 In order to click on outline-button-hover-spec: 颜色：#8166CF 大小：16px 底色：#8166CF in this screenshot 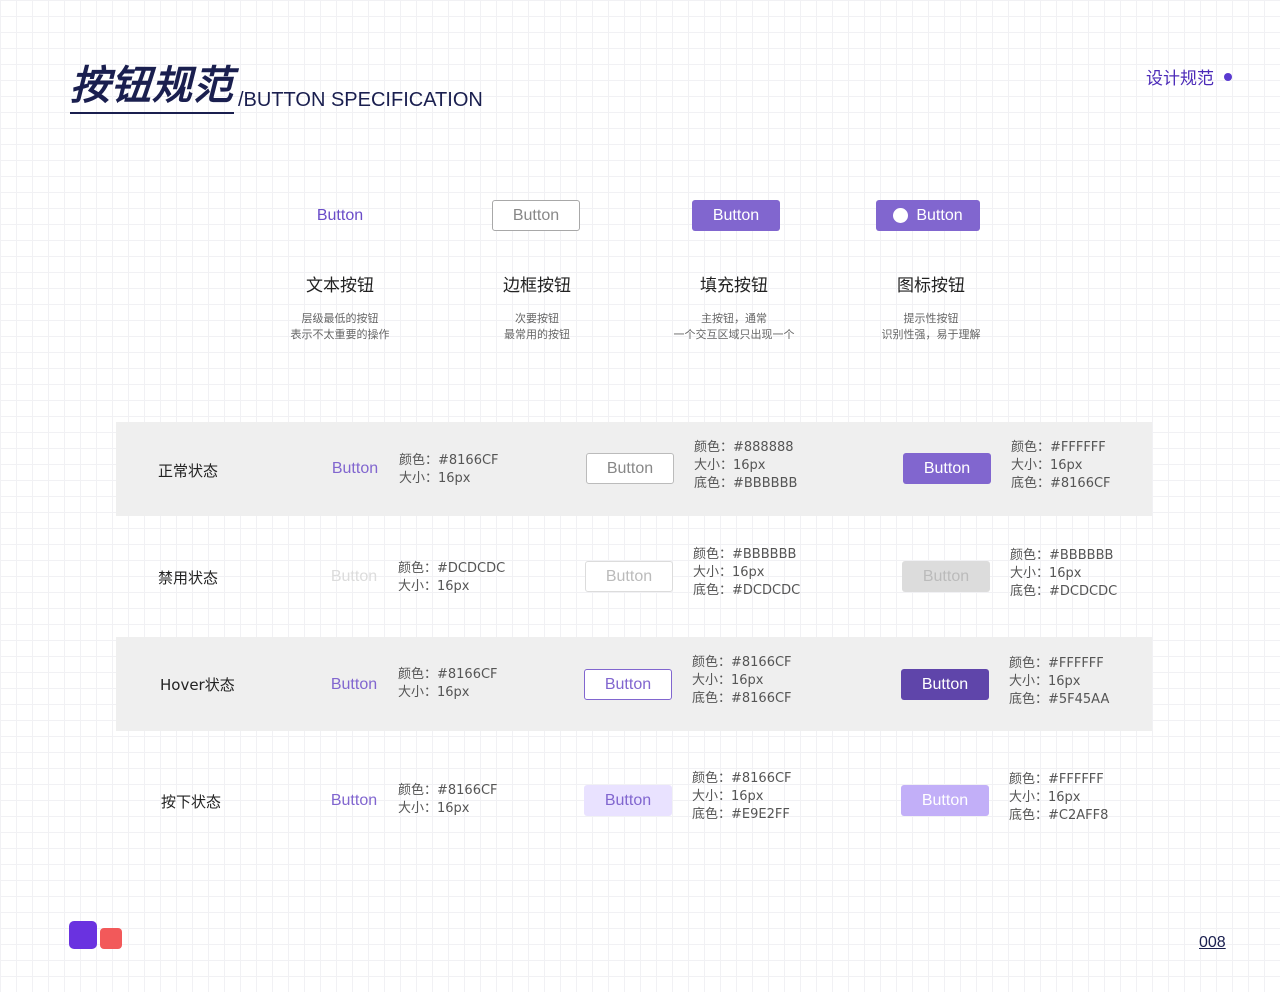, I will do `click(742, 681)`.